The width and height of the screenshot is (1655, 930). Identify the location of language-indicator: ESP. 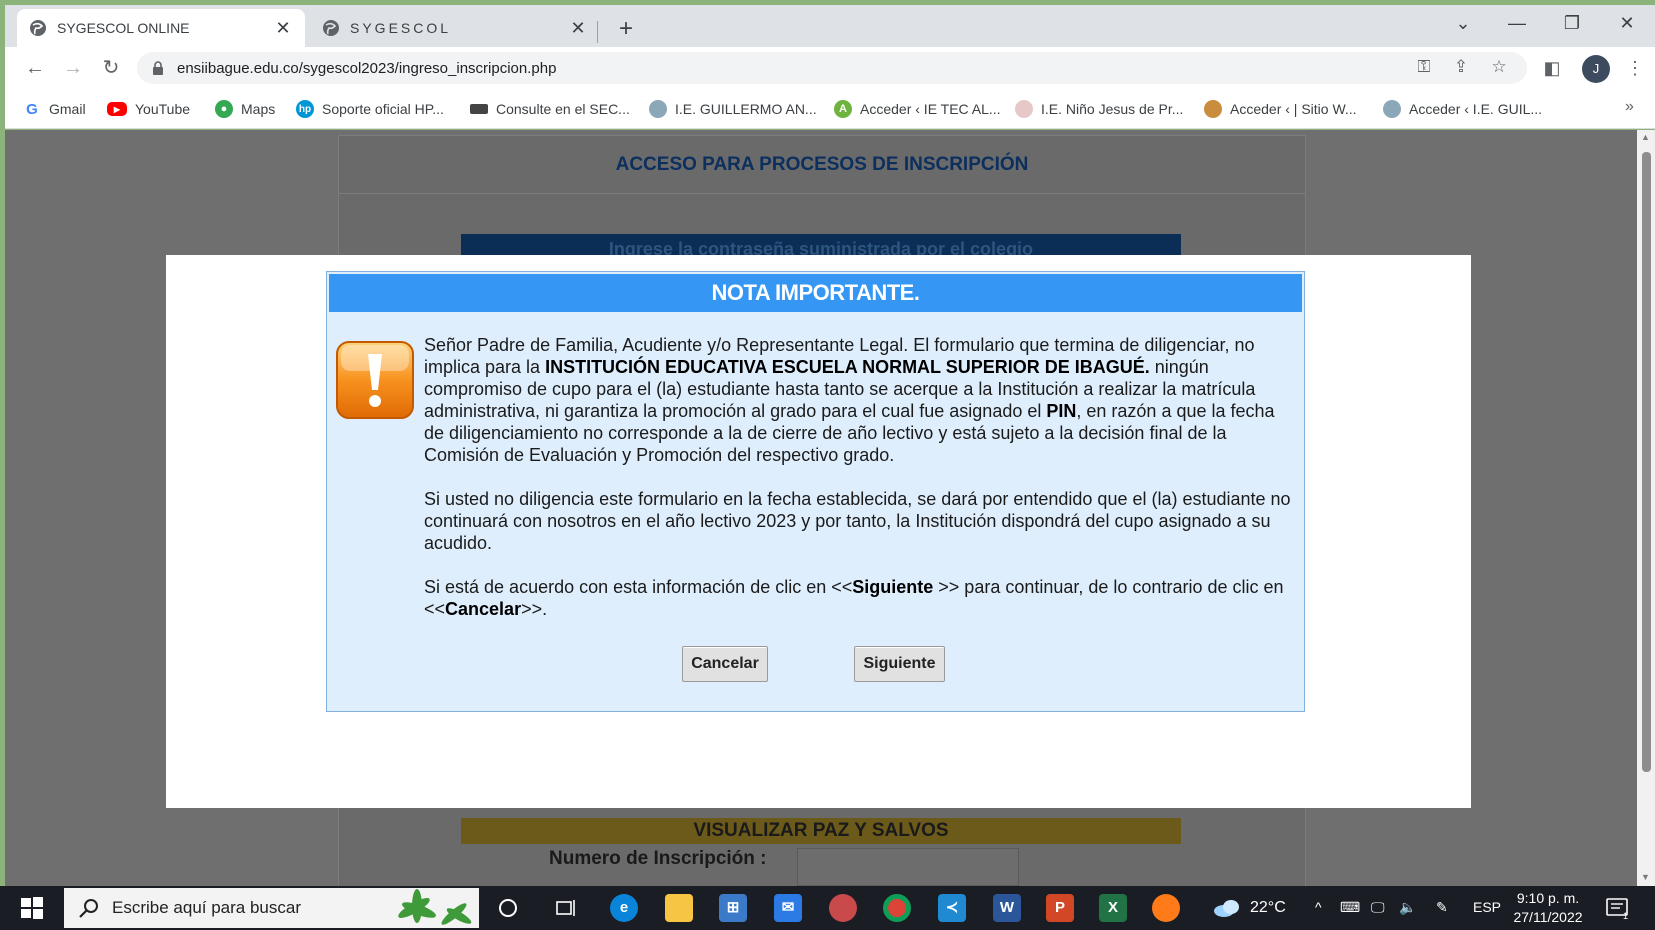
(1487, 907).